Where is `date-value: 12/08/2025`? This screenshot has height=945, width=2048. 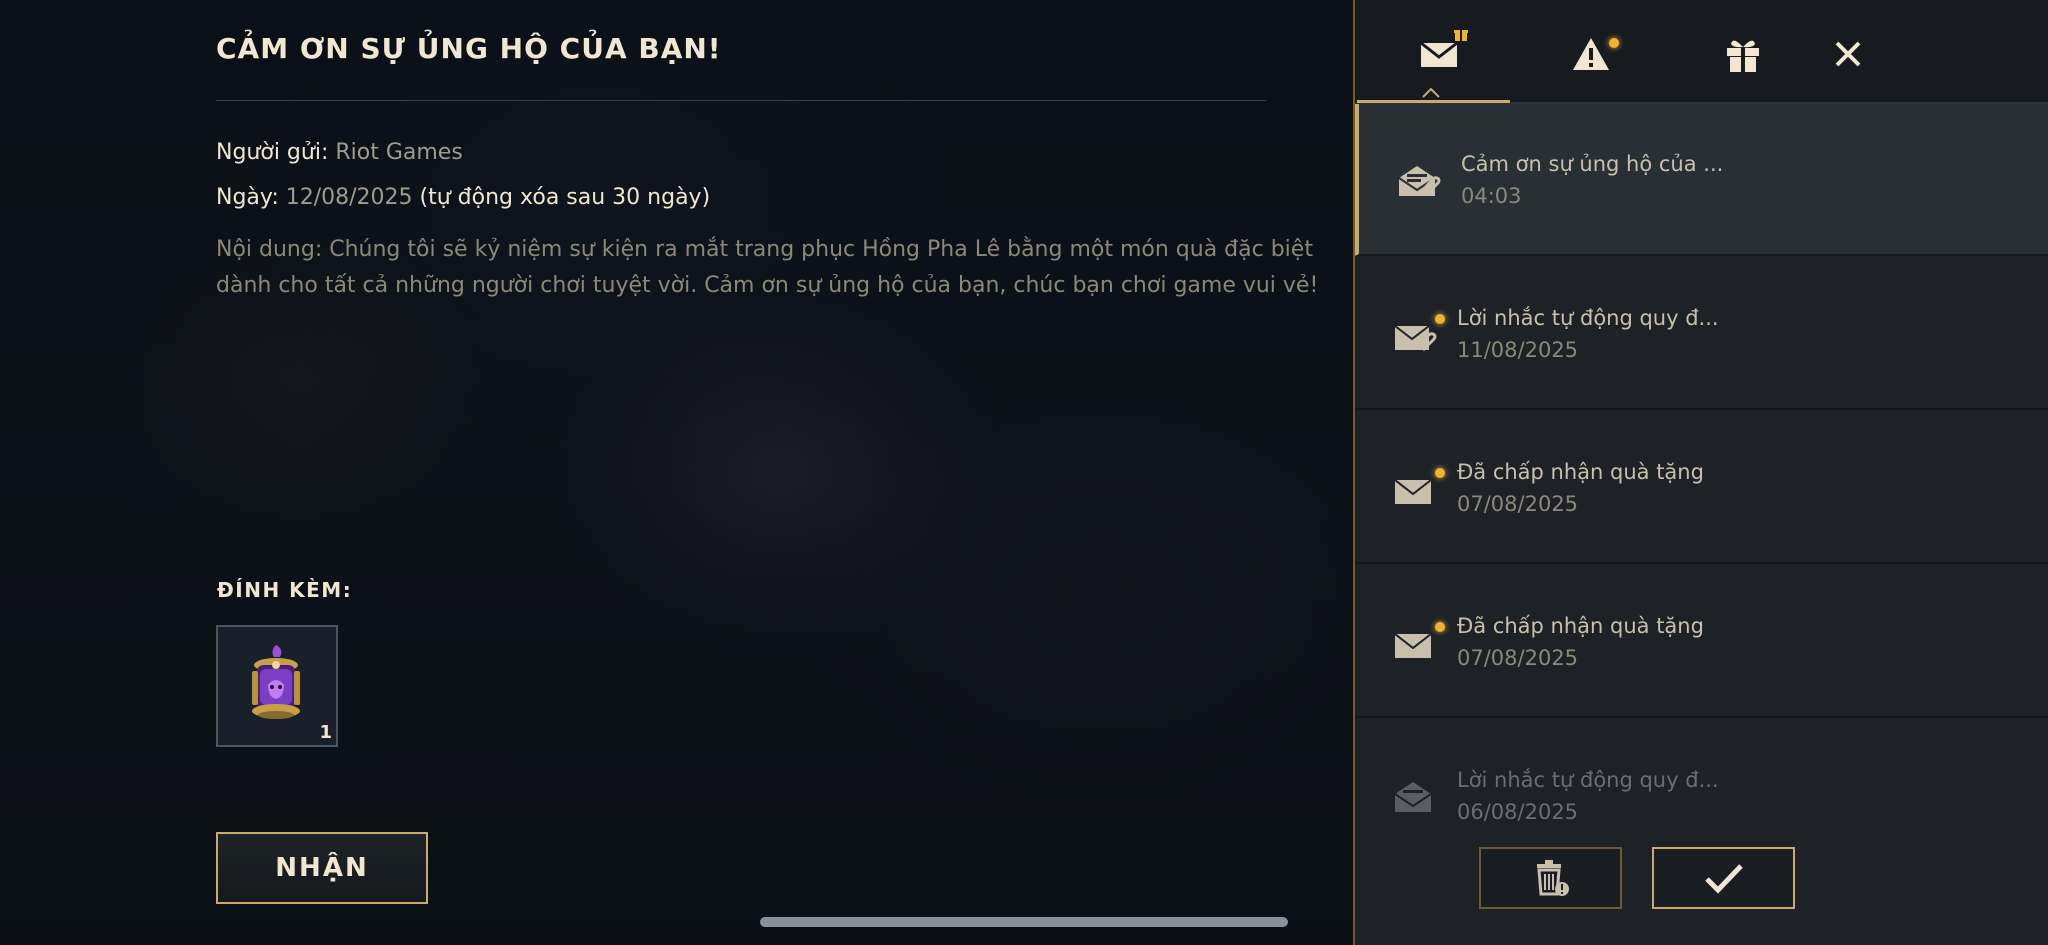
date-value: 12/08/2025 is located at coordinates (349, 197).